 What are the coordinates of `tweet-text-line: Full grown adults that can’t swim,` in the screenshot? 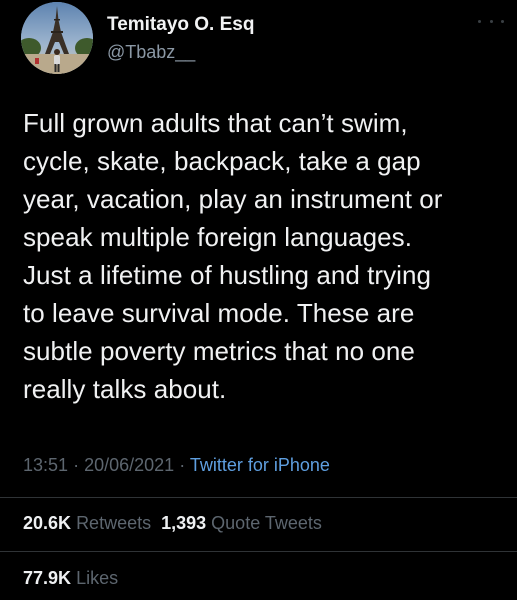 It's located at (215, 123).